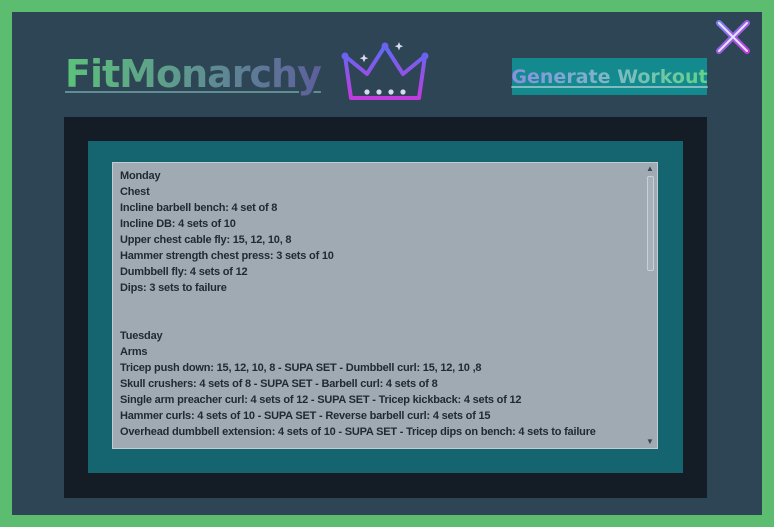  I want to click on workout-line: Arms, so click(134, 352).